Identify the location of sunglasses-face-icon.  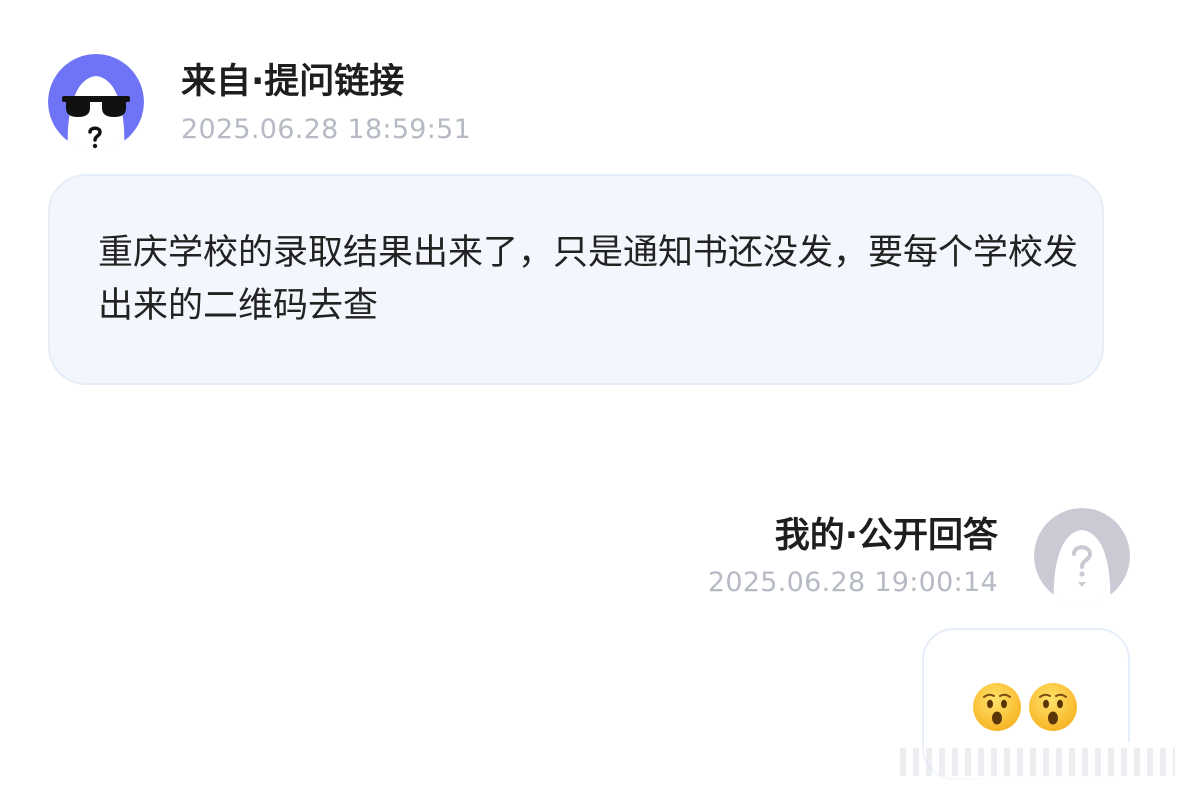
(96, 102).